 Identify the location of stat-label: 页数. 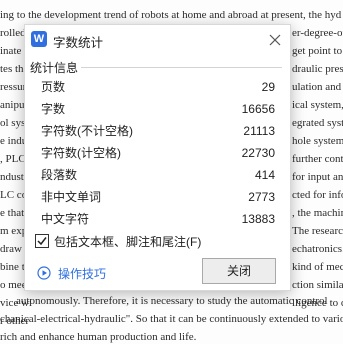
(53, 87).